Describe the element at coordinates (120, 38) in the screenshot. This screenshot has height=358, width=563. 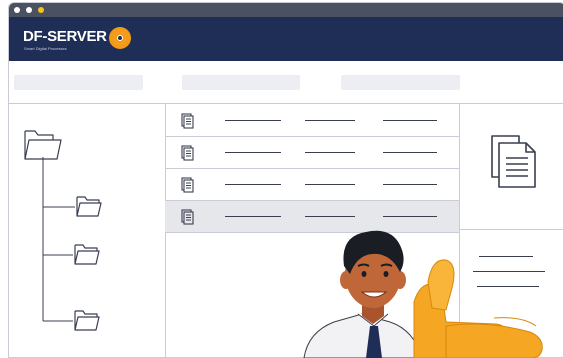
I see `eye-logo-icon` at that location.